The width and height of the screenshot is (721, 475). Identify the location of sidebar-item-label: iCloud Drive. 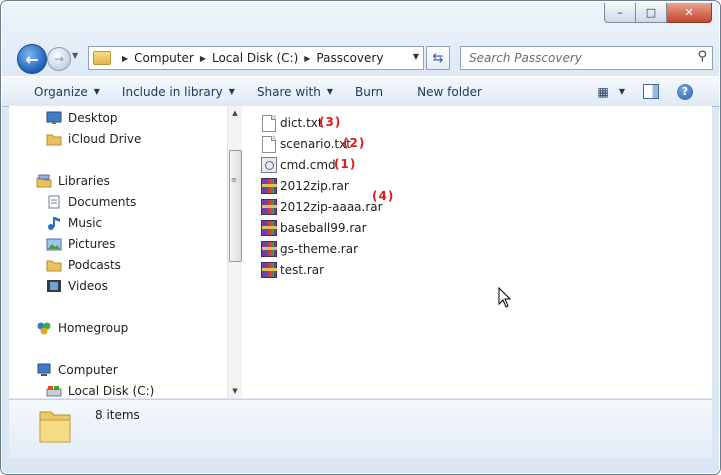
(105, 139).